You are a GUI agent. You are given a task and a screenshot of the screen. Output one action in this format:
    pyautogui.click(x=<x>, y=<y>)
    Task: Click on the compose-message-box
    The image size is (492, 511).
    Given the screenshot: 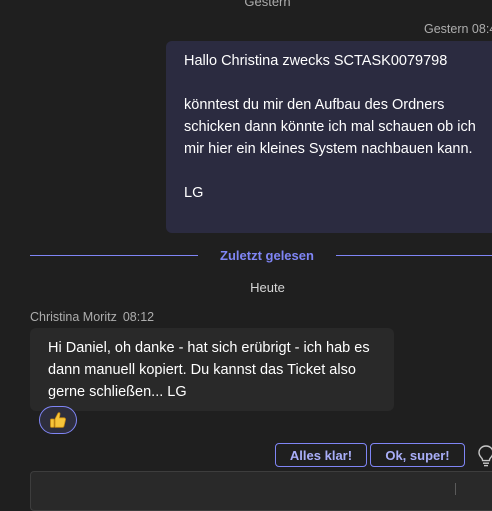 What is the action you would take?
    pyautogui.click(x=261, y=491)
    